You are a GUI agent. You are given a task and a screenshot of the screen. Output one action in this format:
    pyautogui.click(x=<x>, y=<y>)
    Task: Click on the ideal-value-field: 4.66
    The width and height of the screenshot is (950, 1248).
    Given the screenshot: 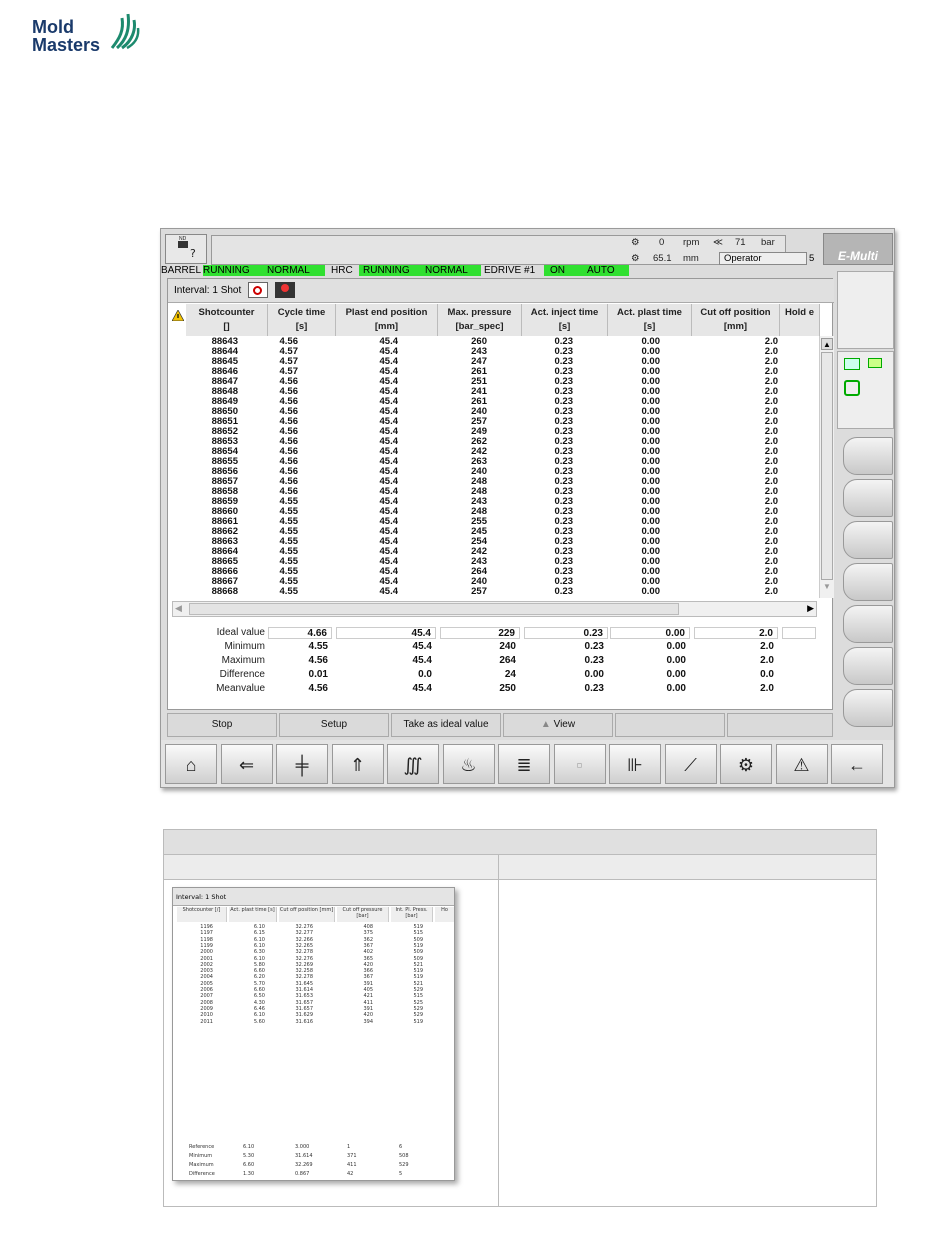 What is the action you would take?
    pyautogui.click(x=300, y=633)
    